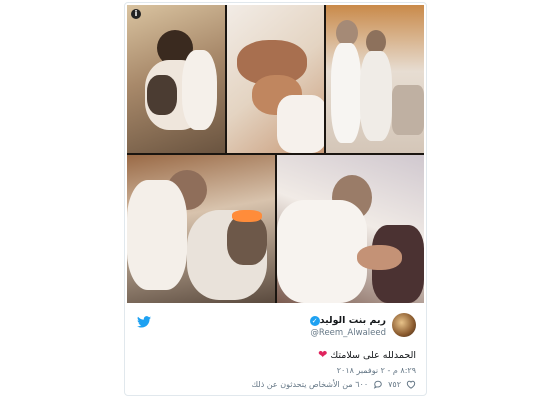  What do you see at coordinates (310, 384) in the screenshot?
I see `replies-text: ٦٠٠ من الأشخاص يتحدثون عن ذلك` at bounding box center [310, 384].